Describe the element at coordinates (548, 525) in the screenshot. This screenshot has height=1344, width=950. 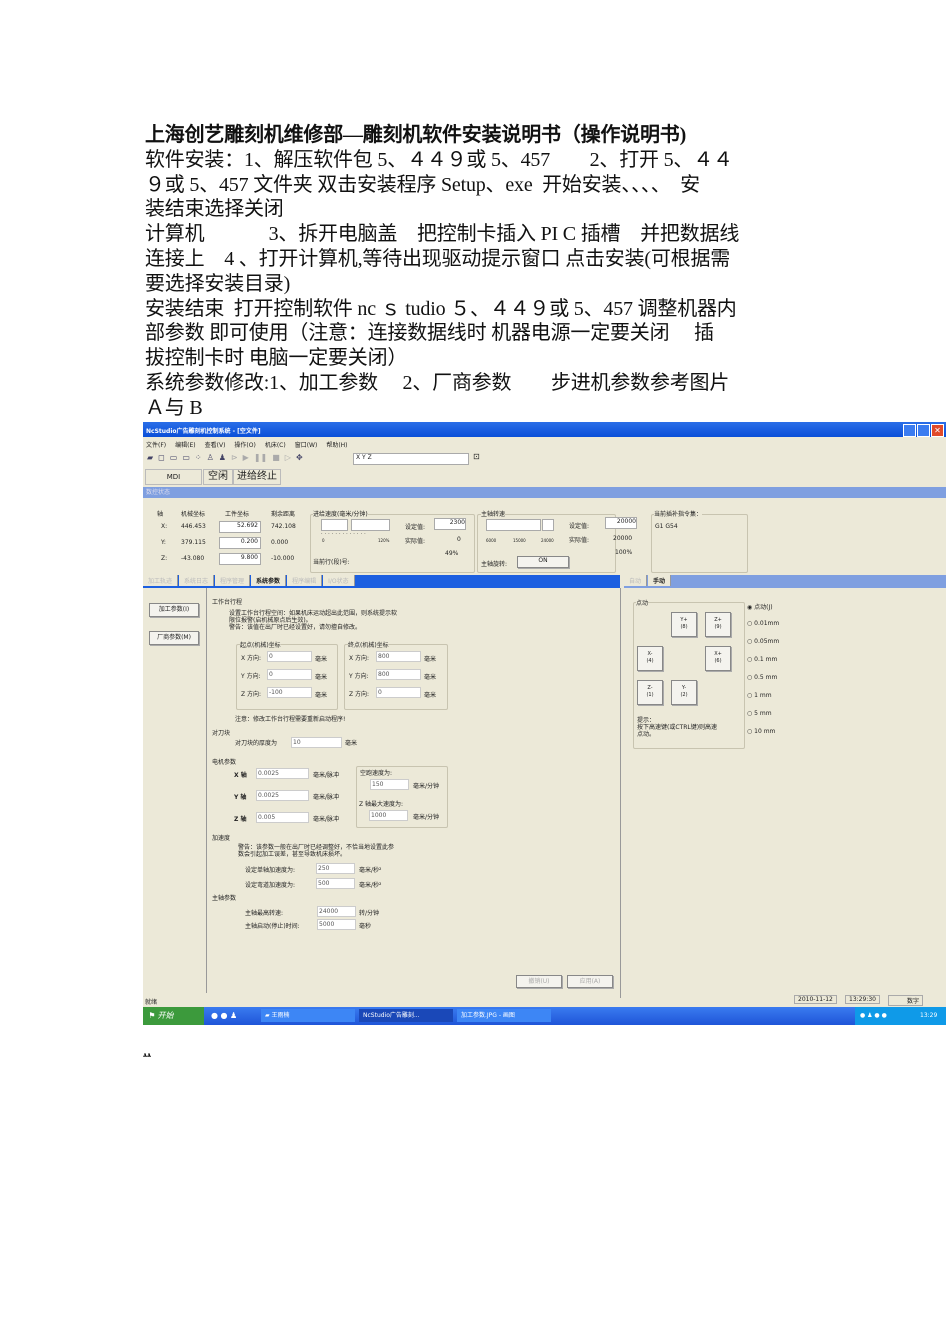
I see `spindle-slider-handle` at that location.